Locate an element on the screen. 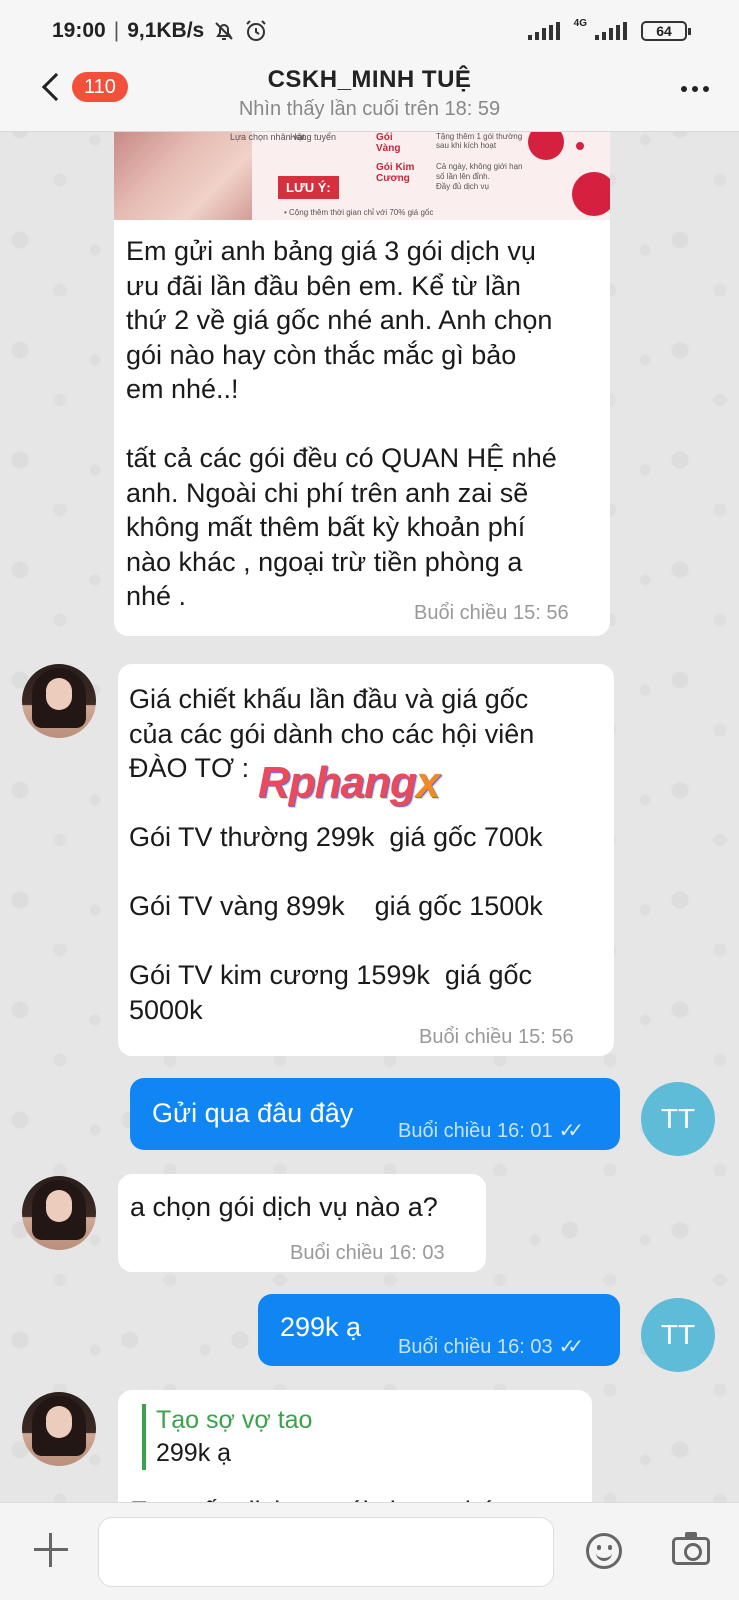 This screenshot has height=1600, width=739. quote-author: Tạo sợ vợ tao is located at coordinates (234, 1420).